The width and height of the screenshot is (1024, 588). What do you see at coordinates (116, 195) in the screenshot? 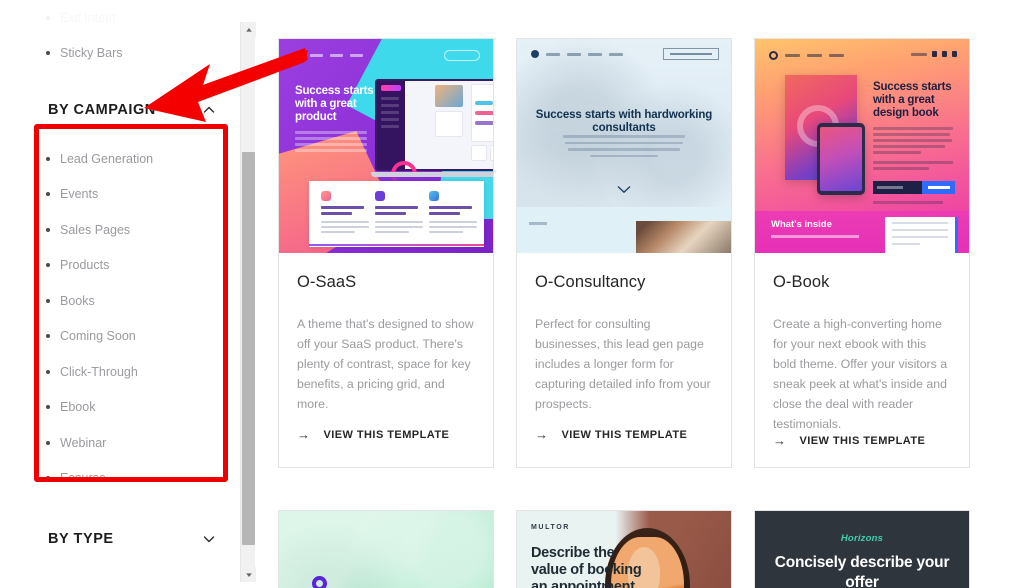
I see `sidebar-item-events: Events` at bounding box center [116, 195].